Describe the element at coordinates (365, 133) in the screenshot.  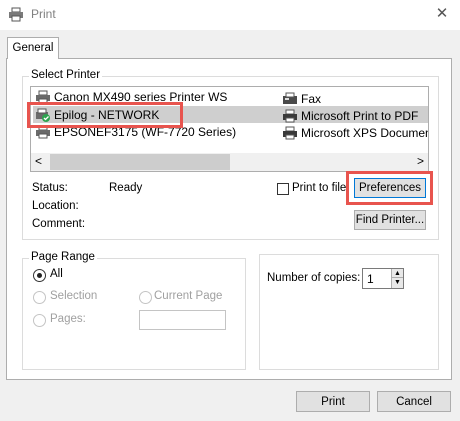
I see `printer-label: Microsoft XPS Documen` at that location.